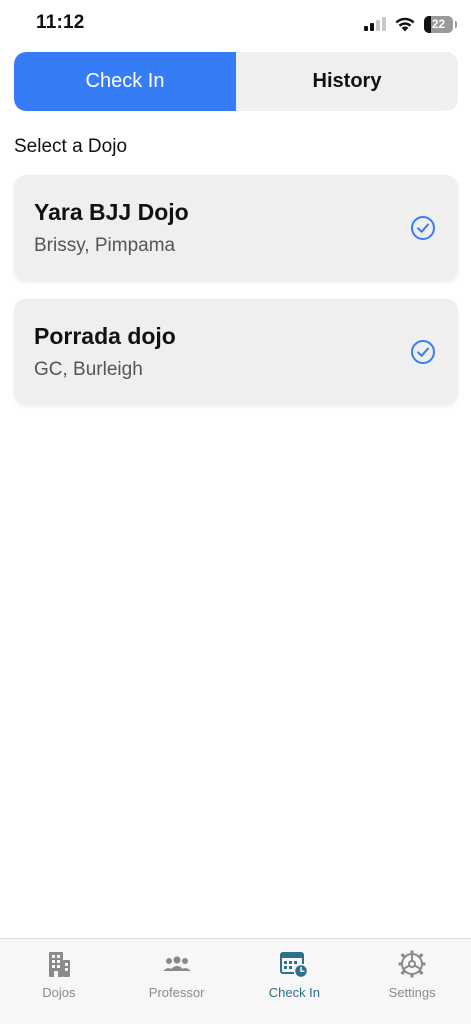  Describe the element at coordinates (412, 964) in the screenshot. I see `gear-icon` at that location.